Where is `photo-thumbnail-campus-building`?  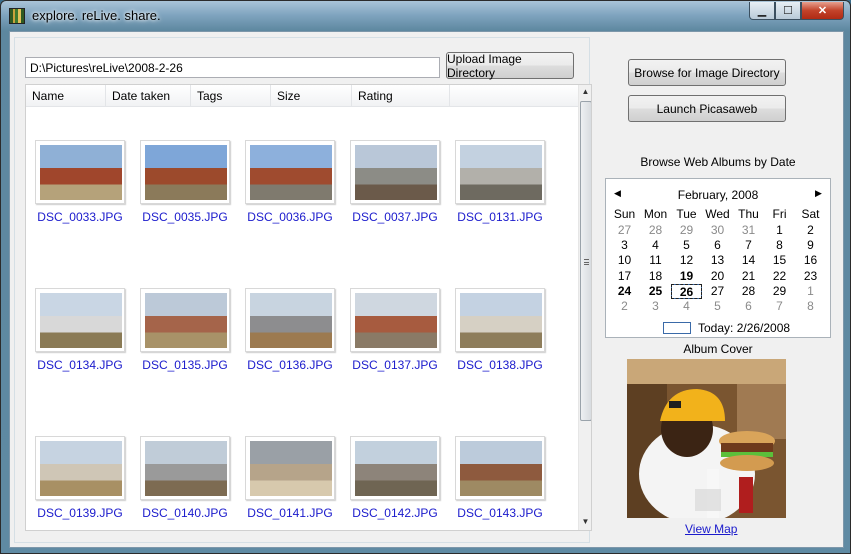
photo-thumbnail-campus-building is located at coordinates (80, 172).